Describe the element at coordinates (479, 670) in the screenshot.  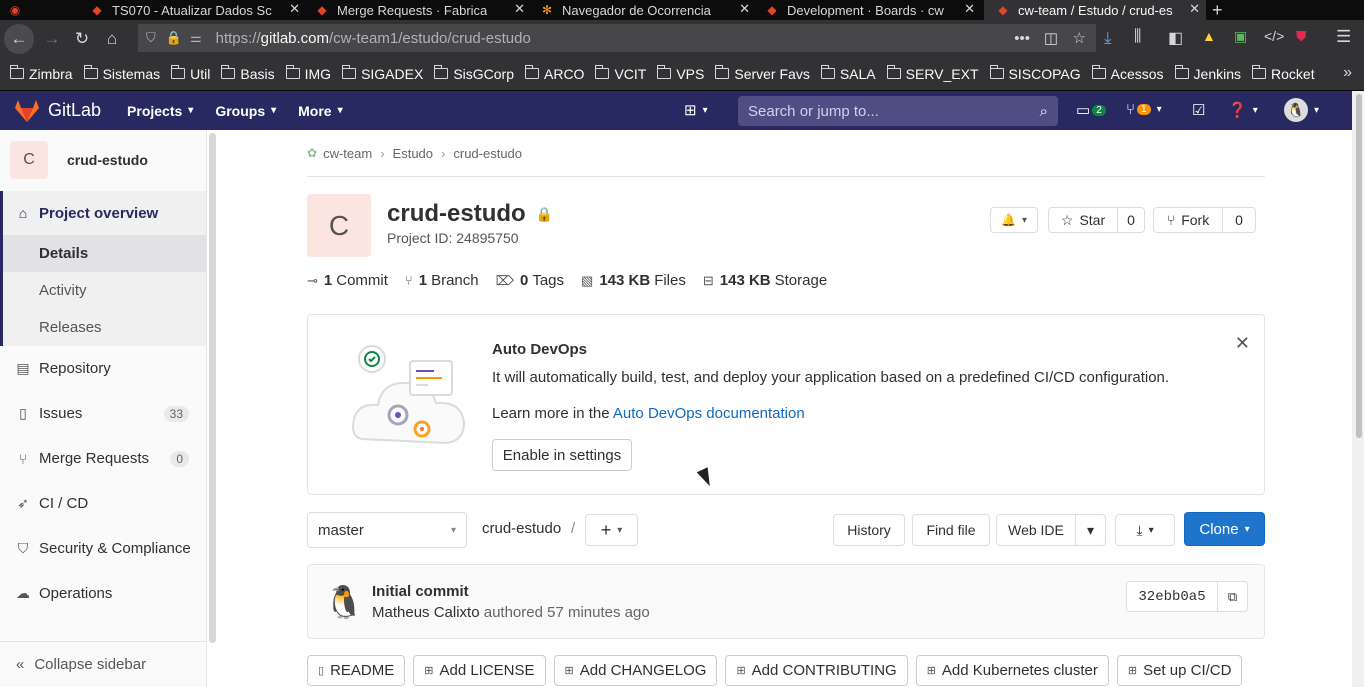
I see `add-license-button: ⊞ Add LICENSE` at that location.